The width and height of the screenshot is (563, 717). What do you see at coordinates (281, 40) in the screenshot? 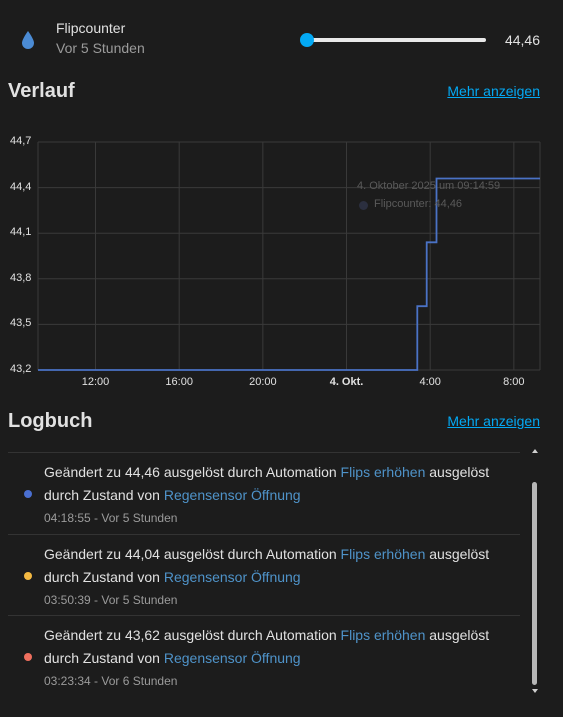
I see `entity-row: Flipcounter Vor 5 Stunden 44,46` at bounding box center [281, 40].